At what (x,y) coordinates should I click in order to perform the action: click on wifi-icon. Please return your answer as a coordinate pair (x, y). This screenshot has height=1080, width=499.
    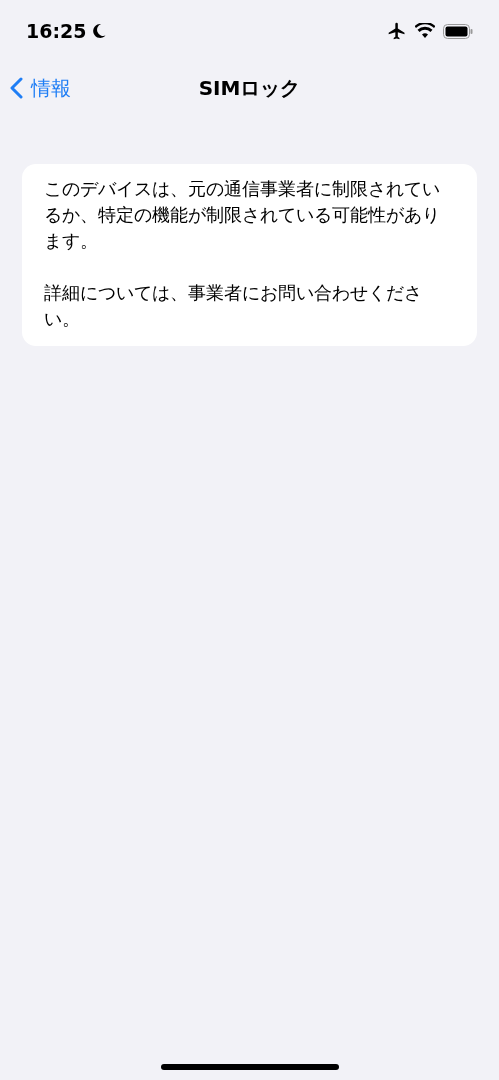
    Looking at the image, I should click on (425, 31).